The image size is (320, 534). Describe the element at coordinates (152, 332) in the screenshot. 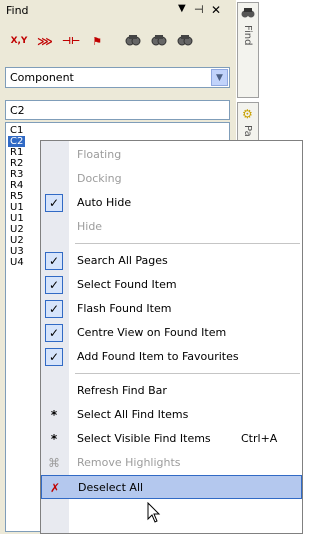

I see `menu-item-label: Centre View on Found Item` at that location.